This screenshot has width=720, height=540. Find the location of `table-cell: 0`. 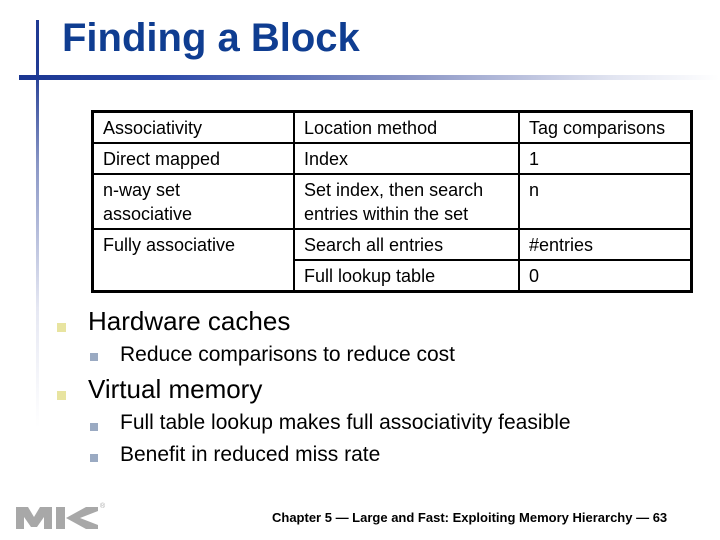

table-cell: 0 is located at coordinates (605, 276).